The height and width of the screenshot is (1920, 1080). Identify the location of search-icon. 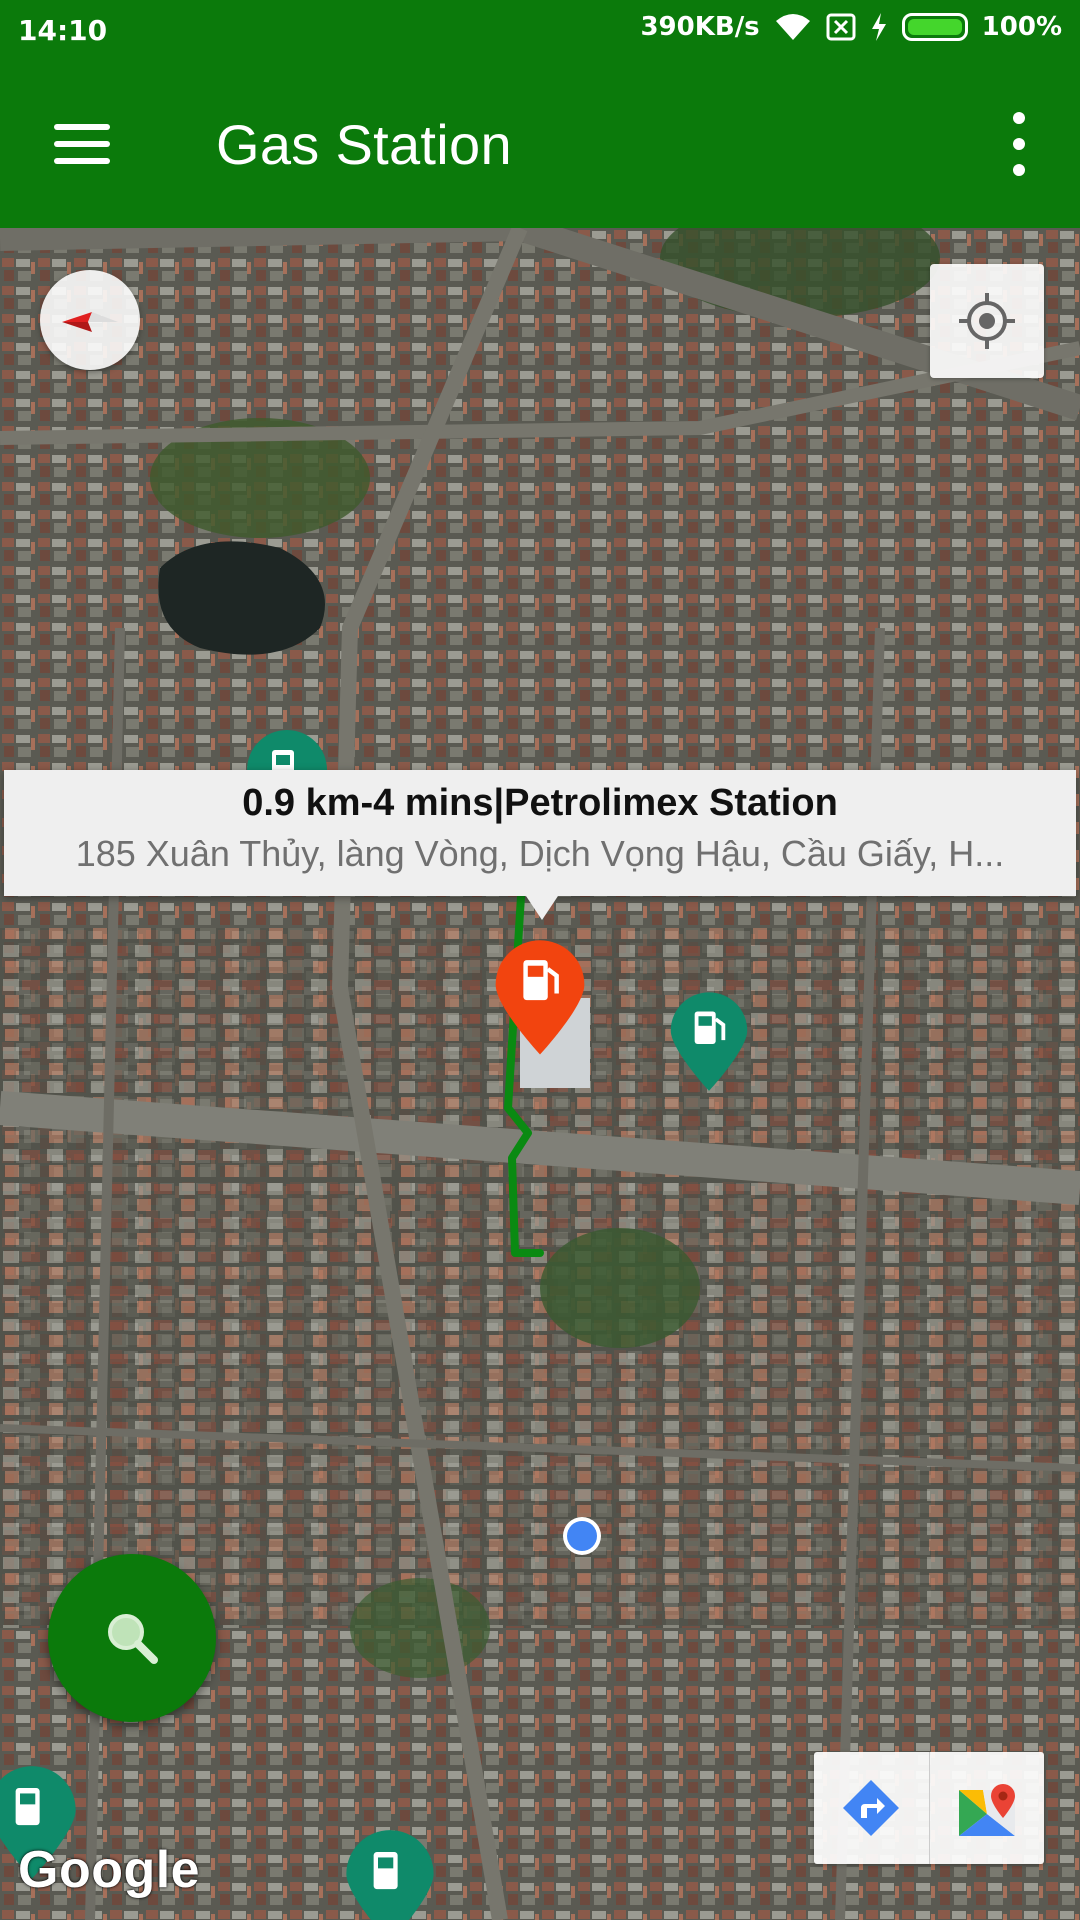
(133, 1639).